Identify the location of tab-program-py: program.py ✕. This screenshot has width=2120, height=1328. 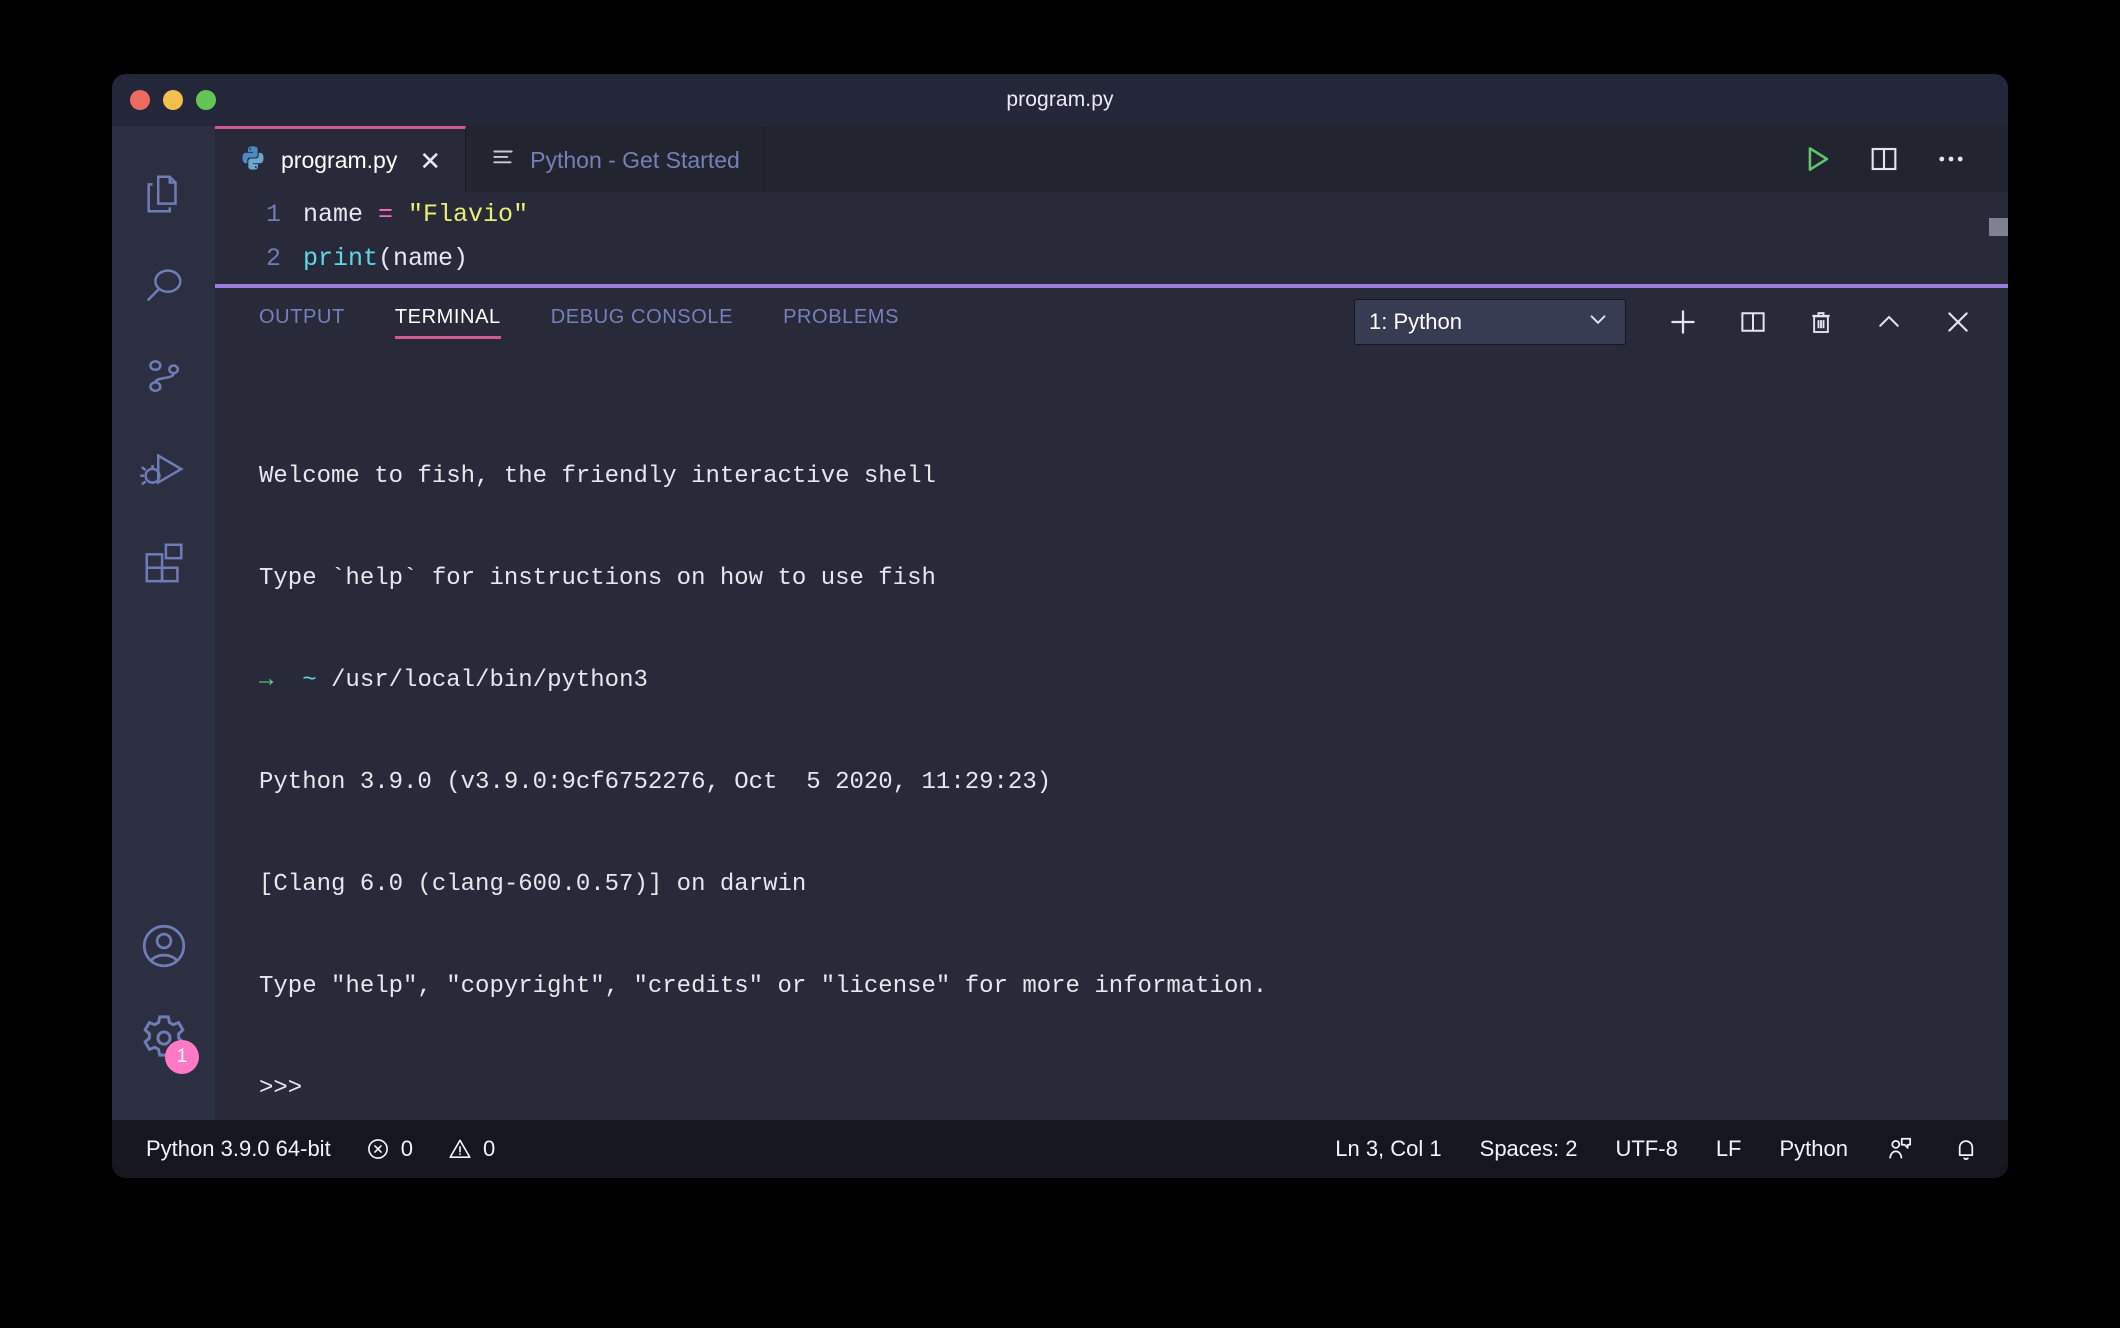
(341, 159).